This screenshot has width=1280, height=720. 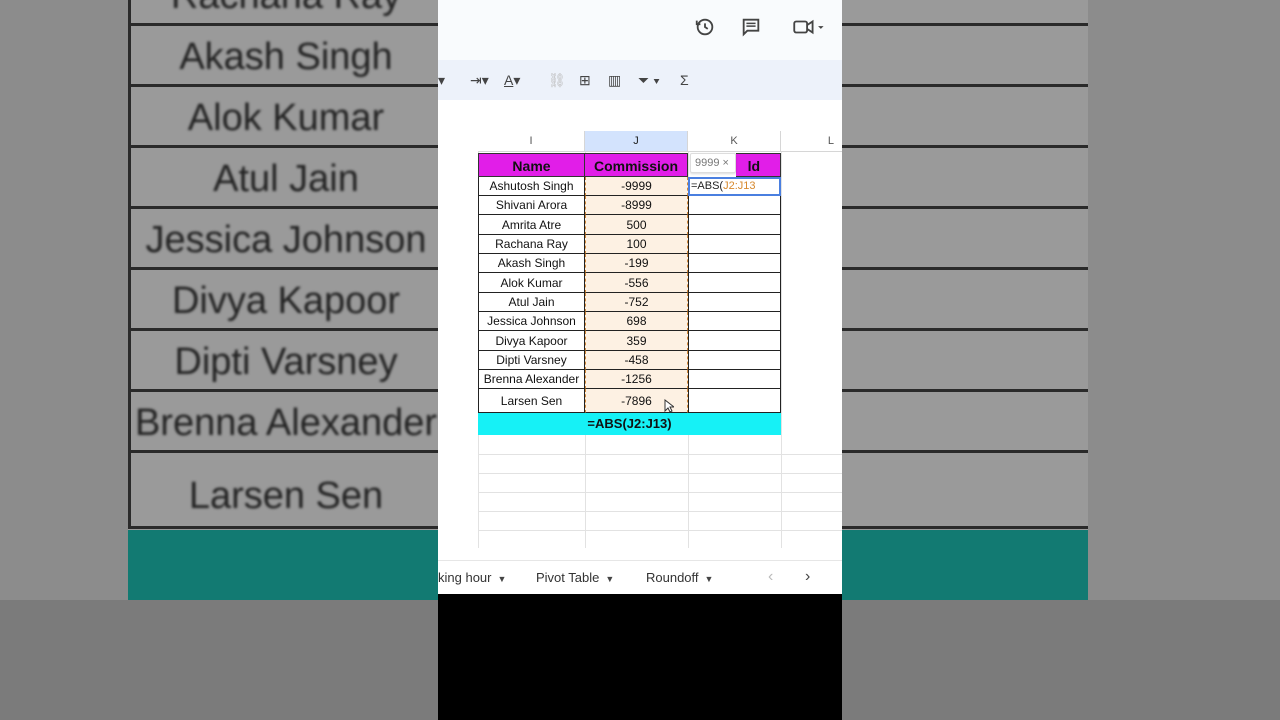 What do you see at coordinates (512, 80) in the screenshot?
I see `text-color-icon: A▾` at bounding box center [512, 80].